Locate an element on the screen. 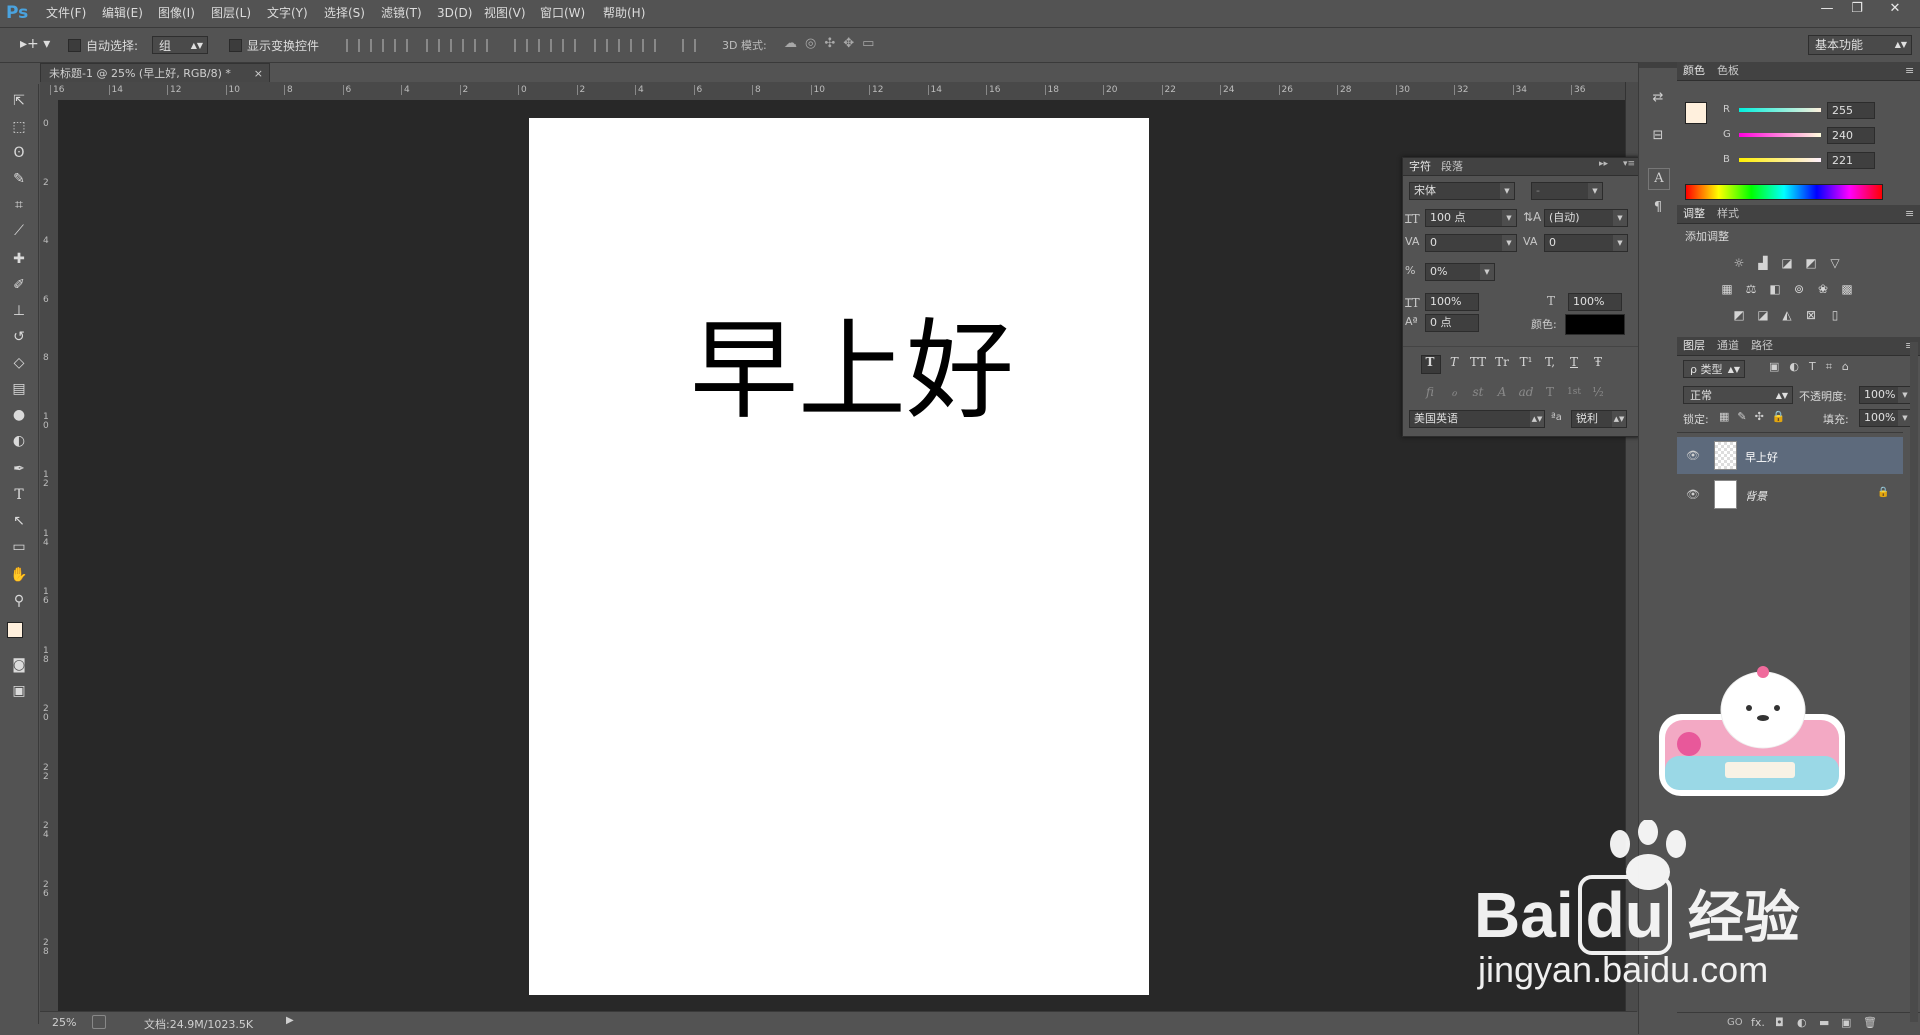  layers-scrollbar is located at coordinates (1914, 682).